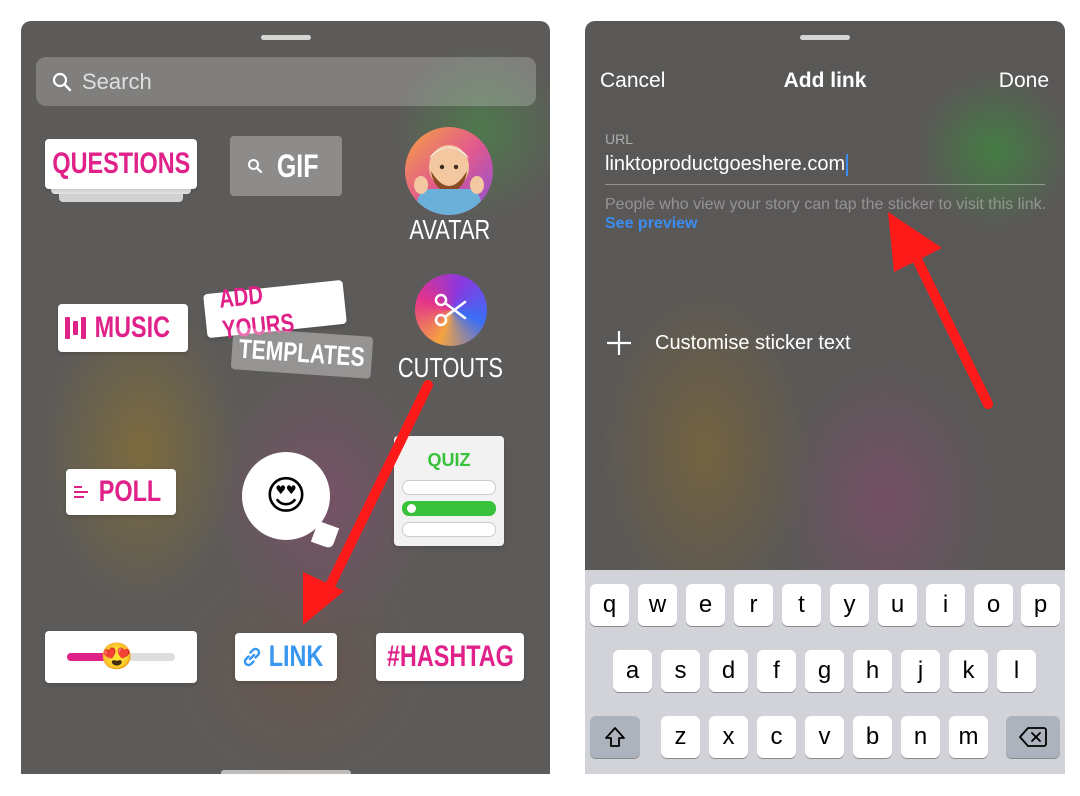 The height and width of the screenshot is (796, 1080). What do you see at coordinates (705, 605) in the screenshot?
I see `key-e: e` at bounding box center [705, 605].